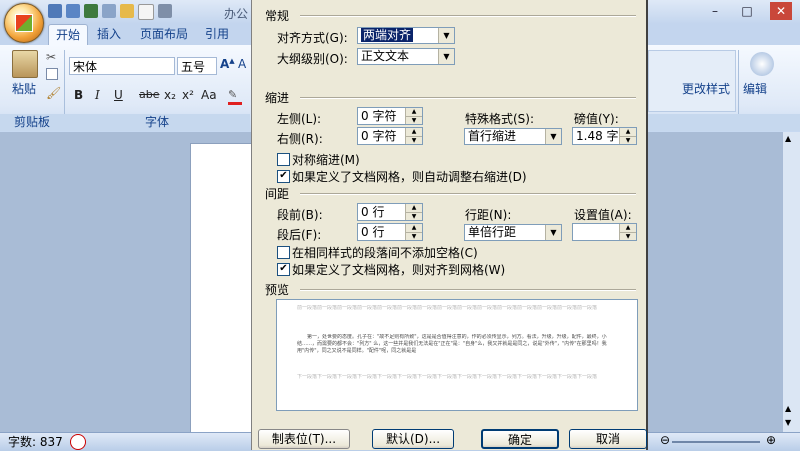 The width and height of the screenshot is (800, 451). I want to click on line-spacing-select: 单倍行距 ▼, so click(513, 232).